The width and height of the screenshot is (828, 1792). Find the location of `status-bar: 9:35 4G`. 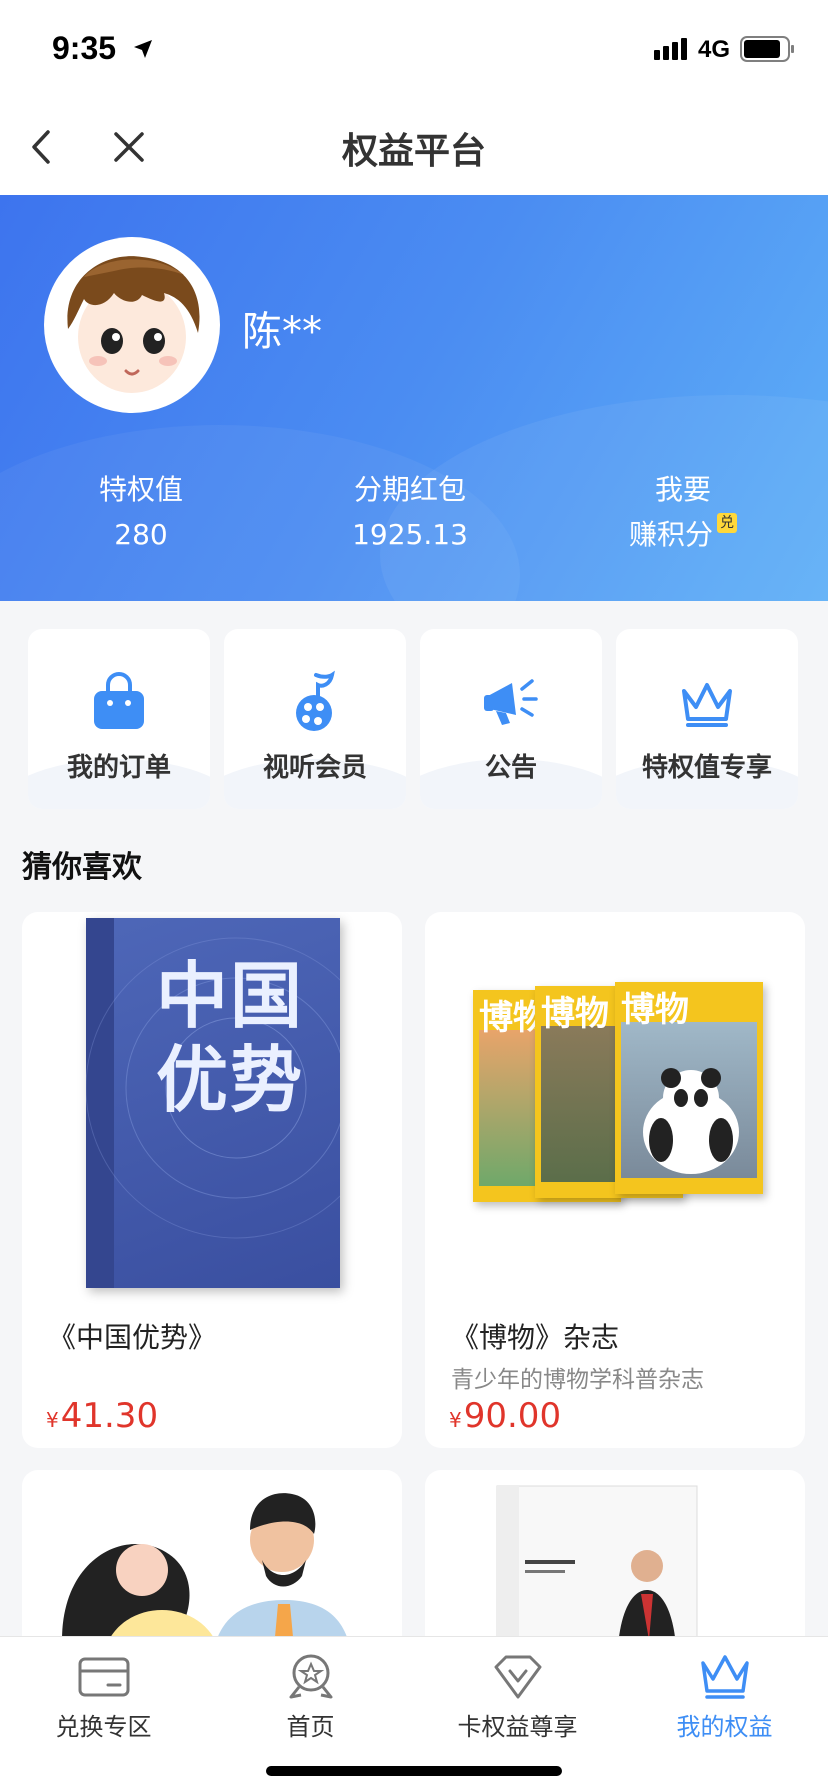

status-bar: 9:35 4G is located at coordinates (414, 50).